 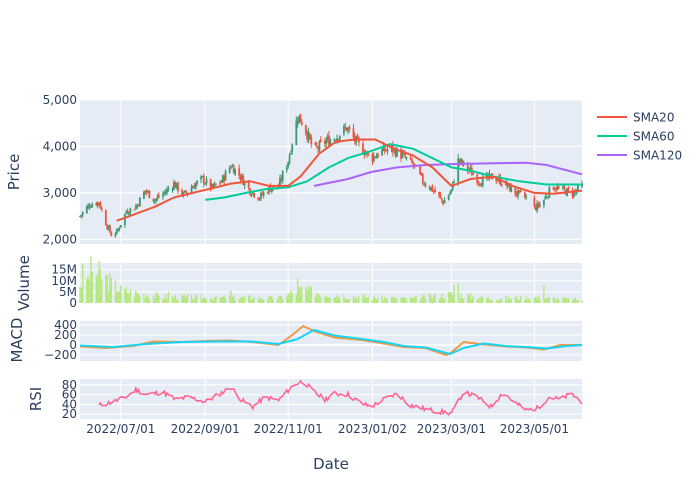 I want to click on legend-item-sma60: SMA60, so click(x=635, y=137).